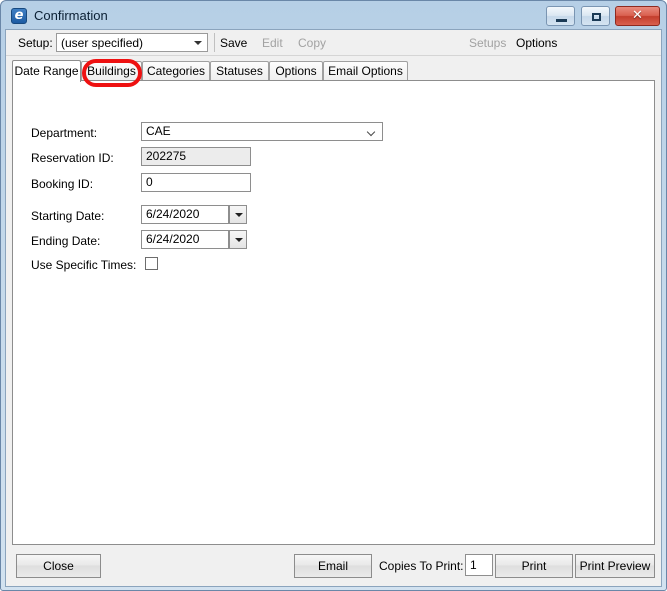 This screenshot has width=667, height=591. I want to click on minimize-button, so click(561, 16).